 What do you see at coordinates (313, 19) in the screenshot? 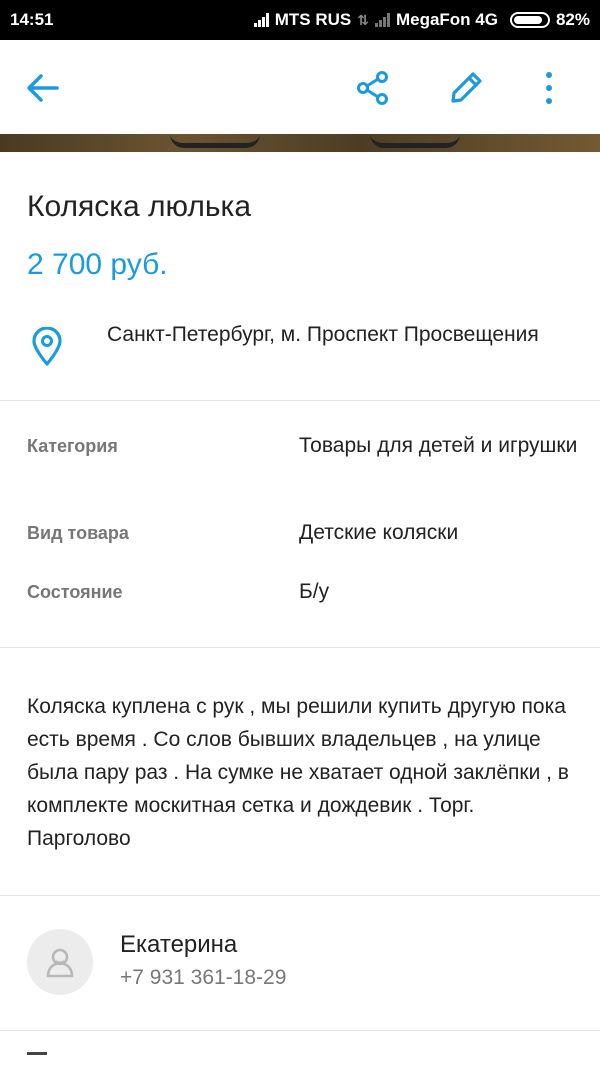
I see `carrier1-label: MTS RUS` at bounding box center [313, 19].